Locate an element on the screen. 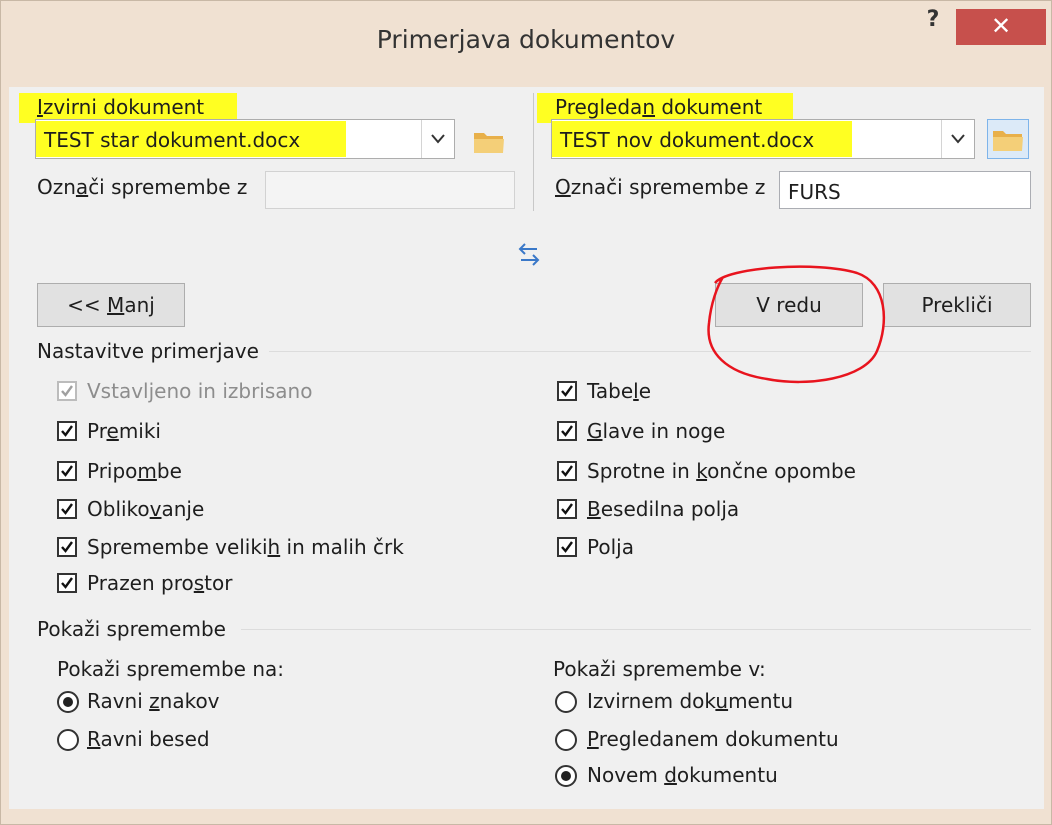 This screenshot has width=1052, height=825. original-document-combo: TEST star dokument.docx is located at coordinates (245, 139).